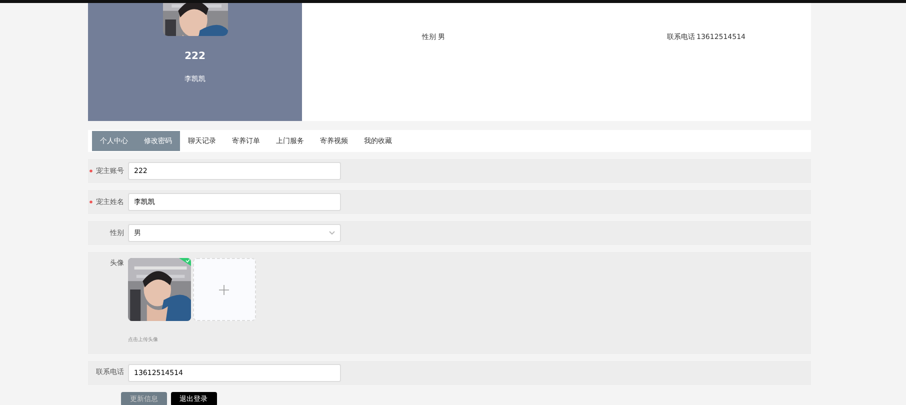 The height and width of the screenshot is (405, 906). Describe the element at coordinates (332, 233) in the screenshot. I see `caret-icon` at that location.